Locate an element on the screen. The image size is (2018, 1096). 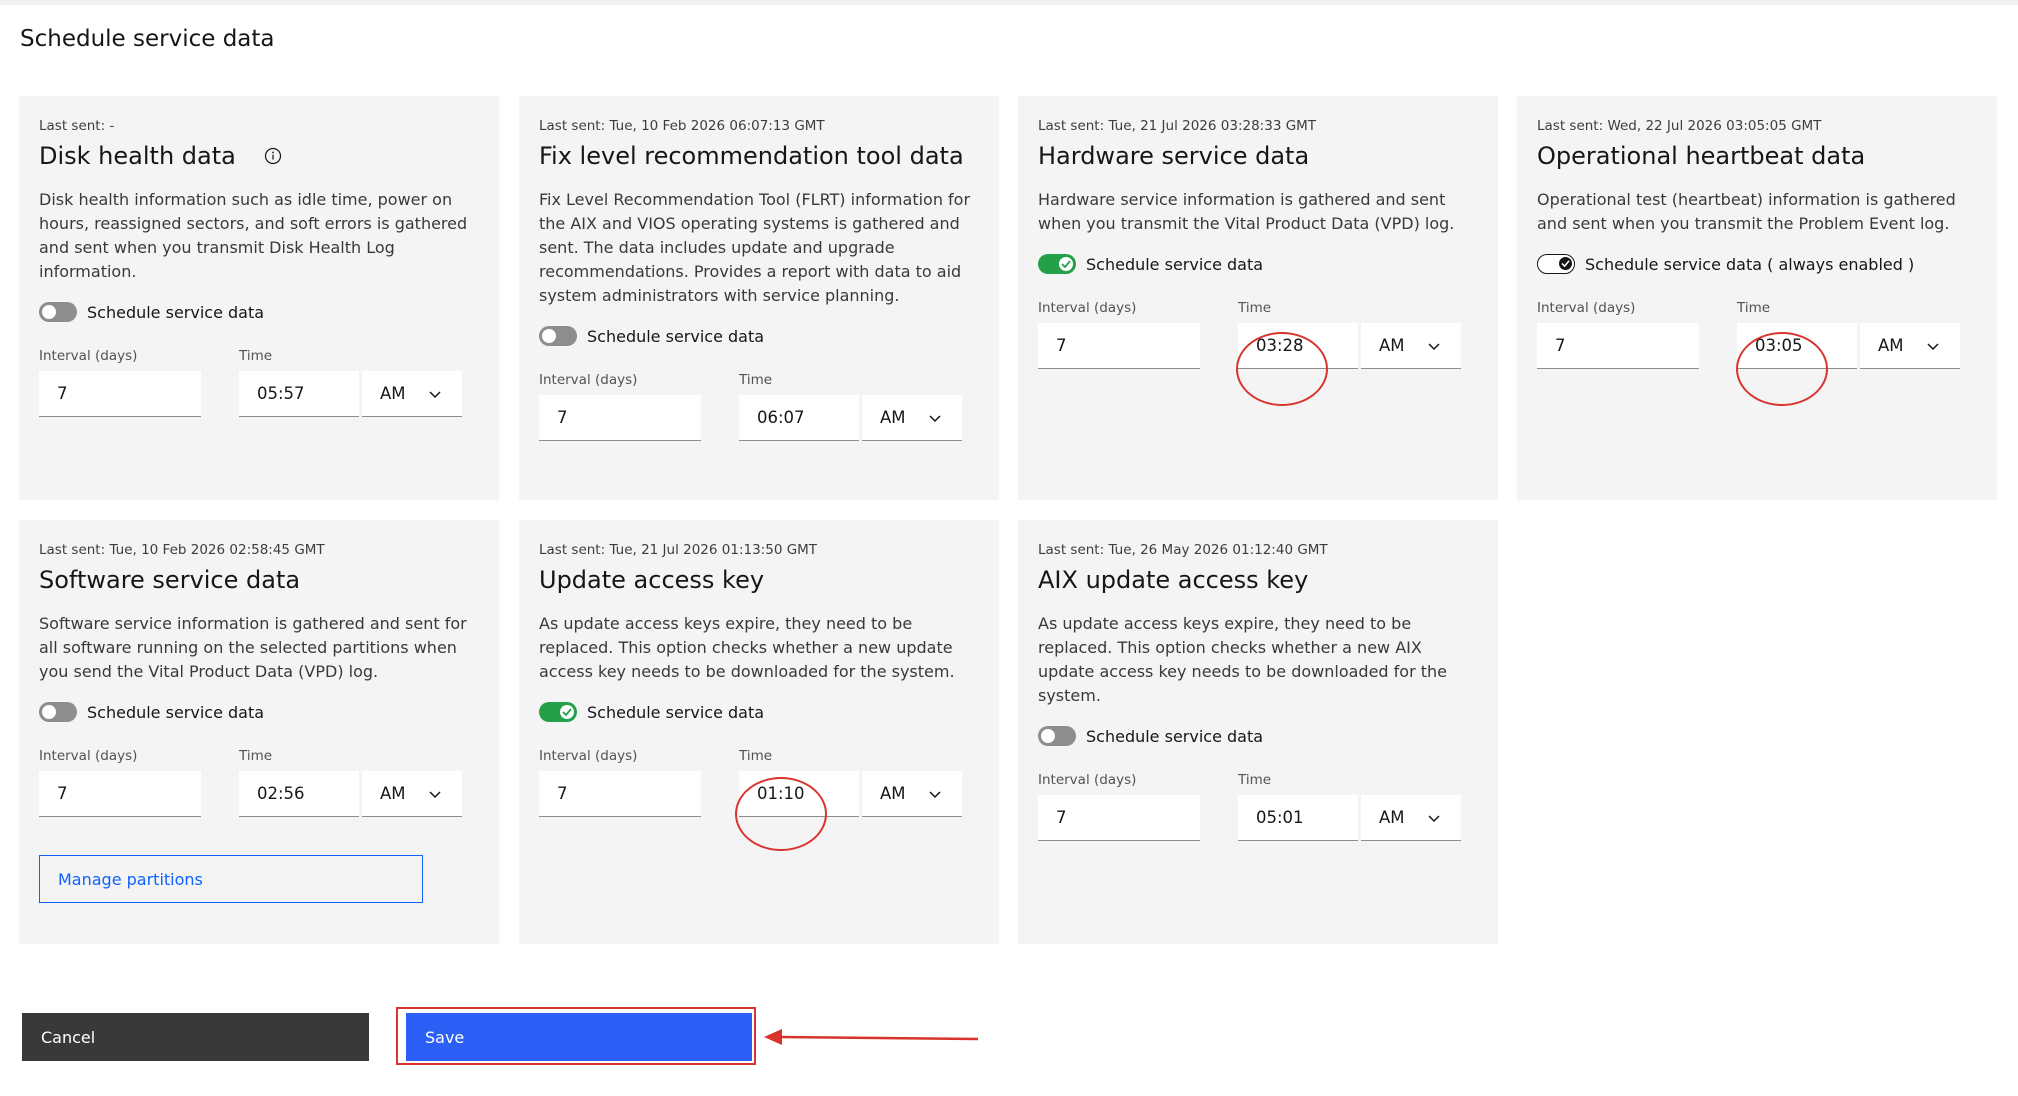
card-title: Operational heartbeat data is located at coordinates (1757, 156).